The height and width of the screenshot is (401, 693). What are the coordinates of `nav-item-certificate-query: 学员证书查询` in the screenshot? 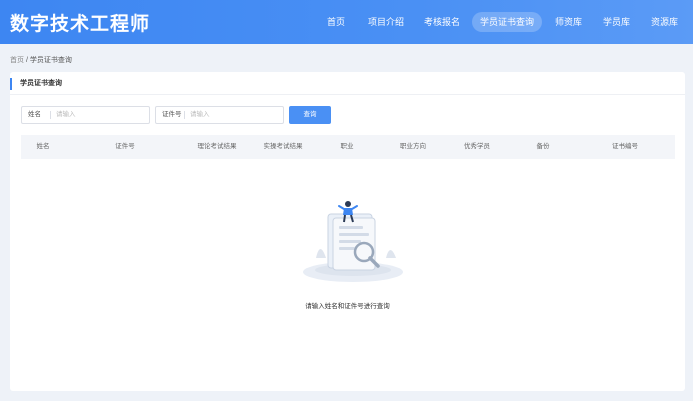 It's located at (507, 22).